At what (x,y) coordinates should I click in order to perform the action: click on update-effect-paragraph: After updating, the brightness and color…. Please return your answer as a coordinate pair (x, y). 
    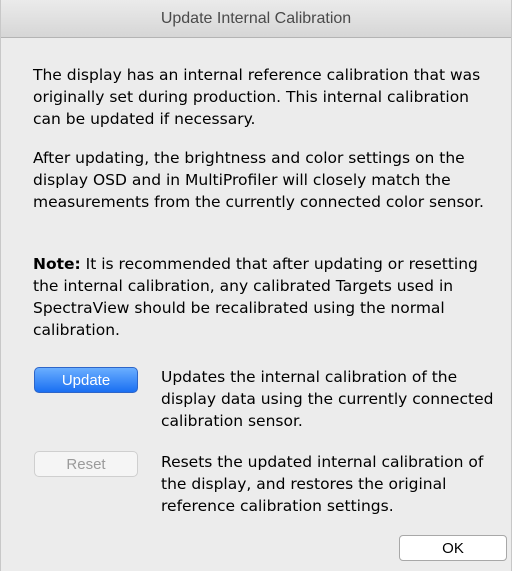
    Looking at the image, I should click on (258, 180).